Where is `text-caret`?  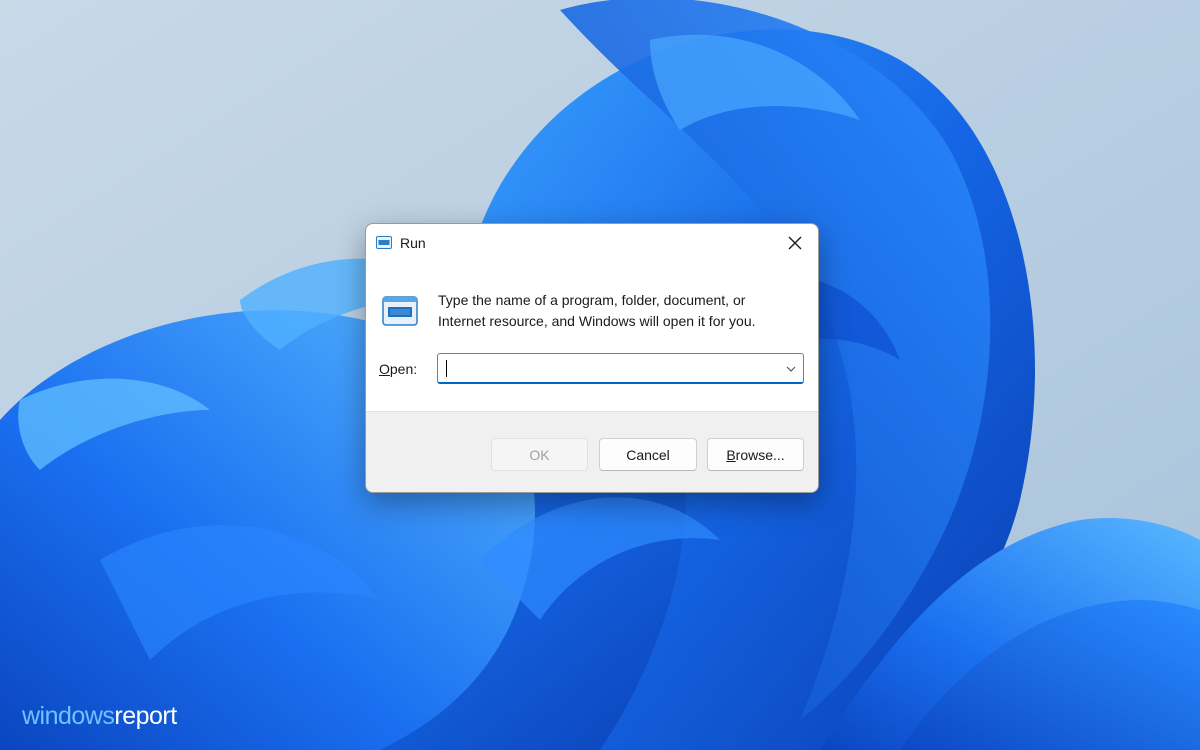 text-caret is located at coordinates (446, 368).